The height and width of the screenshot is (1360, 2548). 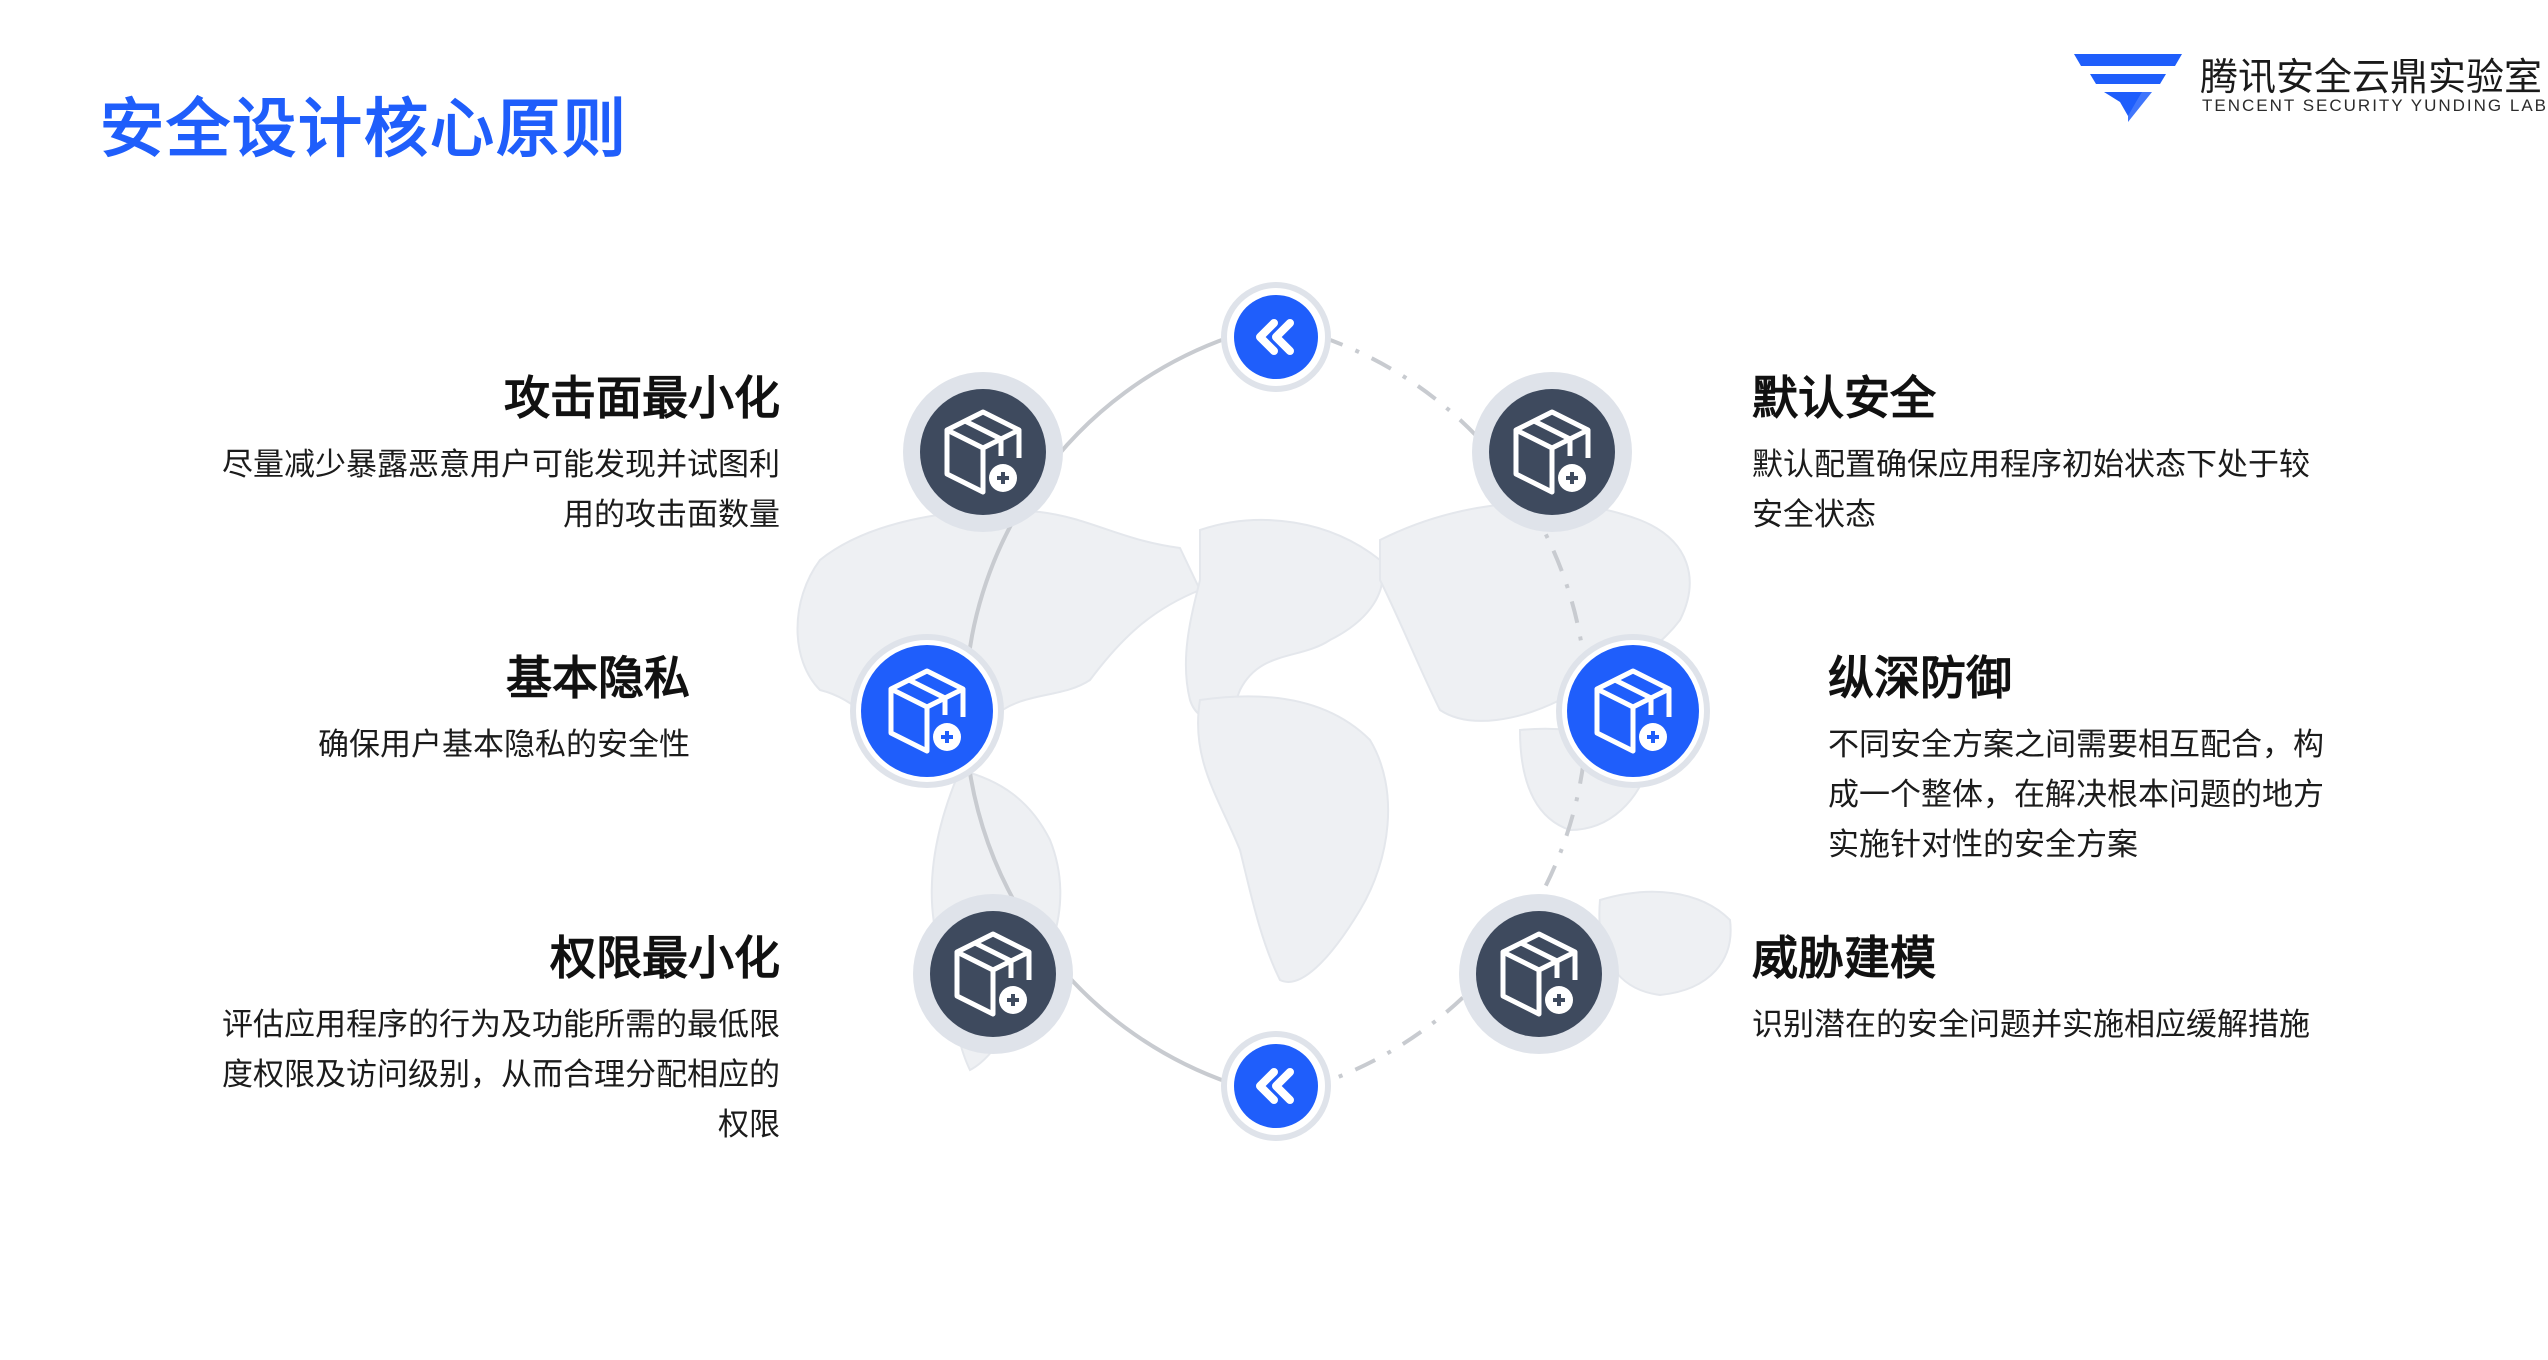 I want to click on node-defense-depth, so click(x=1633, y=711).